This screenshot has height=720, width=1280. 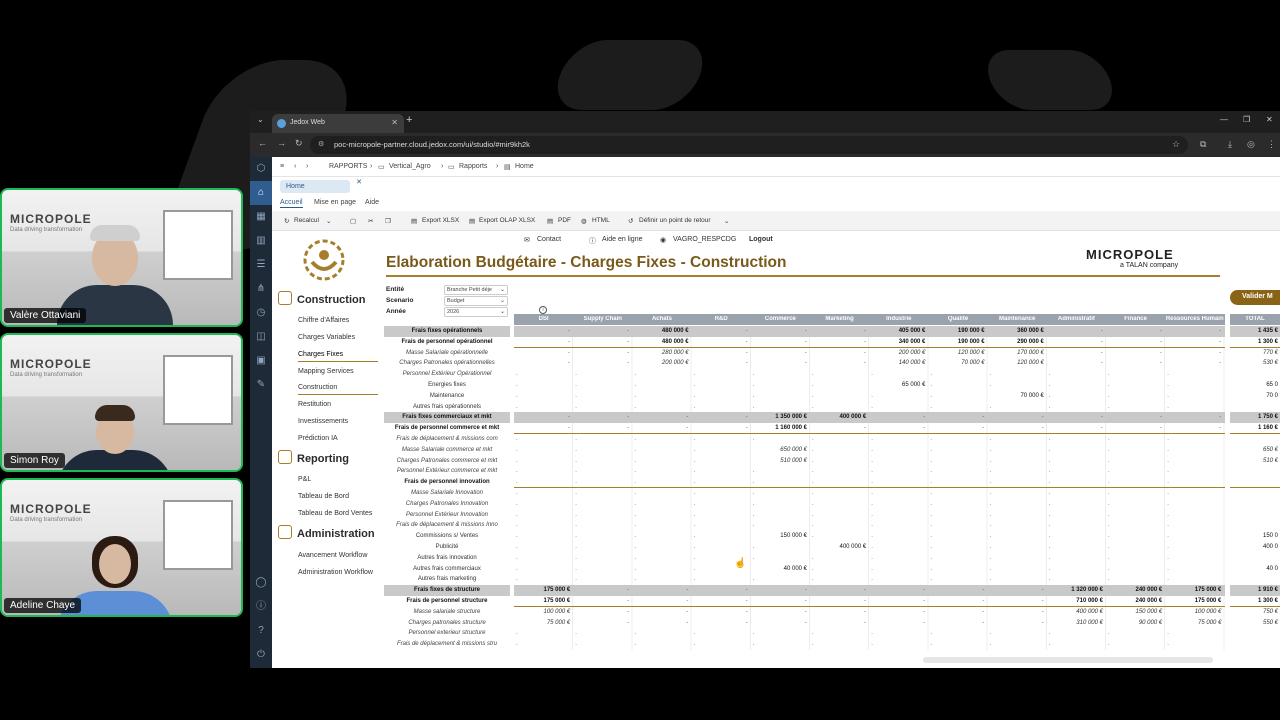 What do you see at coordinates (388, 221) in the screenshot?
I see `copy-icon: ❐` at bounding box center [388, 221].